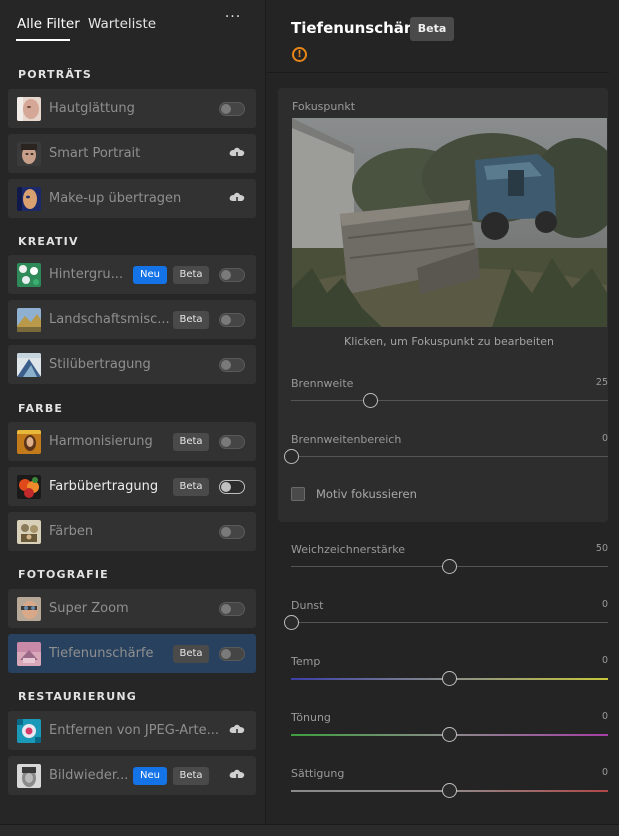 This screenshot has height=836, width=619. What do you see at coordinates (232, 442) in the screenshot?
I see `harmonization-toggle` at bounding box center [232, 442].